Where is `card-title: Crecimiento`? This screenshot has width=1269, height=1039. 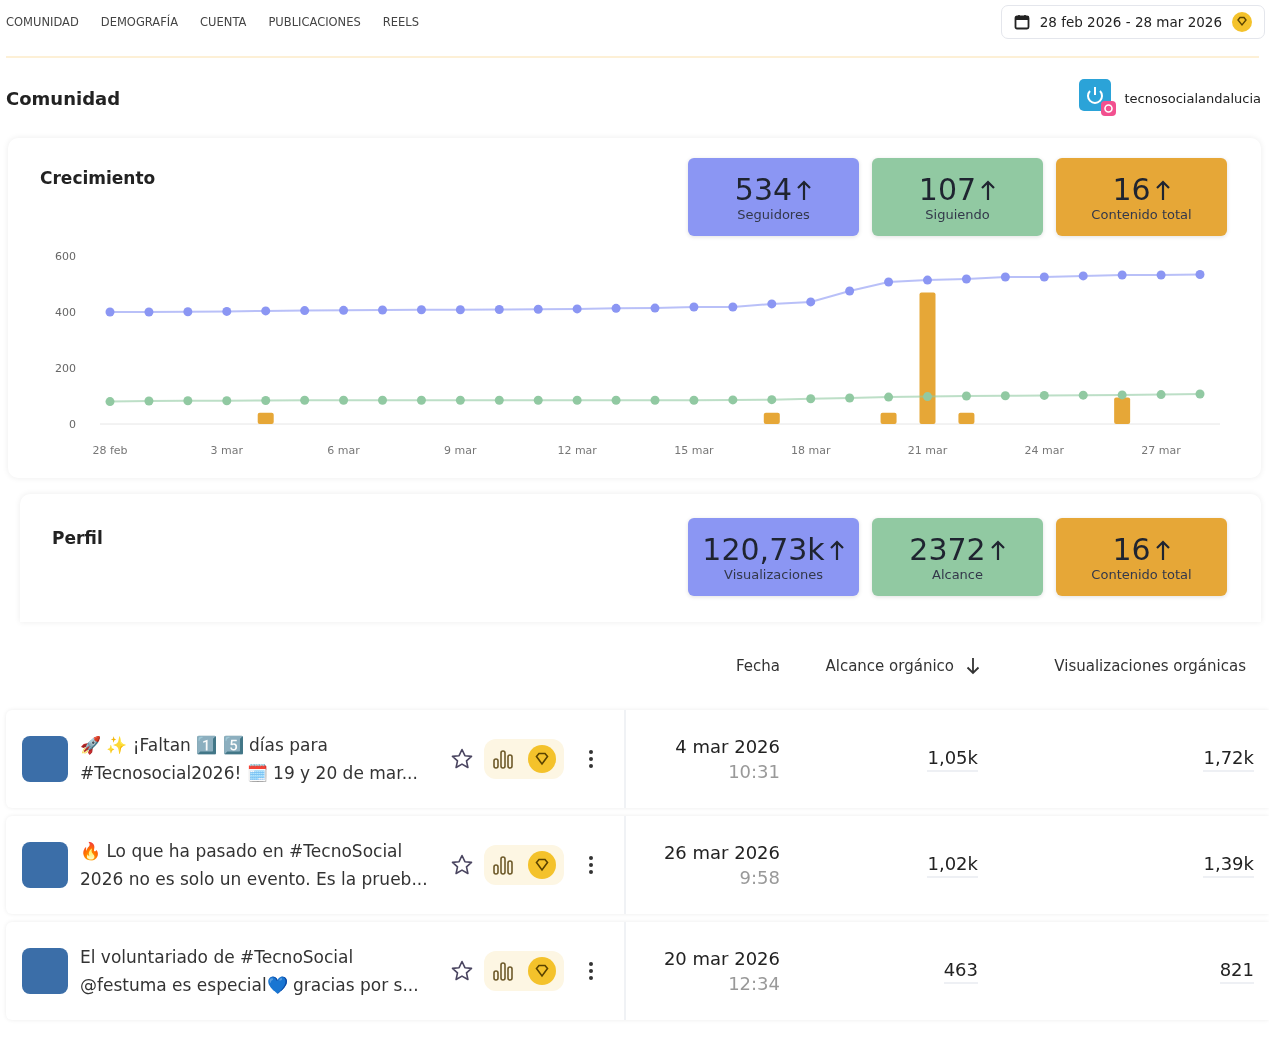 card-title: Crecimiento is located at coordinates (98, 177).